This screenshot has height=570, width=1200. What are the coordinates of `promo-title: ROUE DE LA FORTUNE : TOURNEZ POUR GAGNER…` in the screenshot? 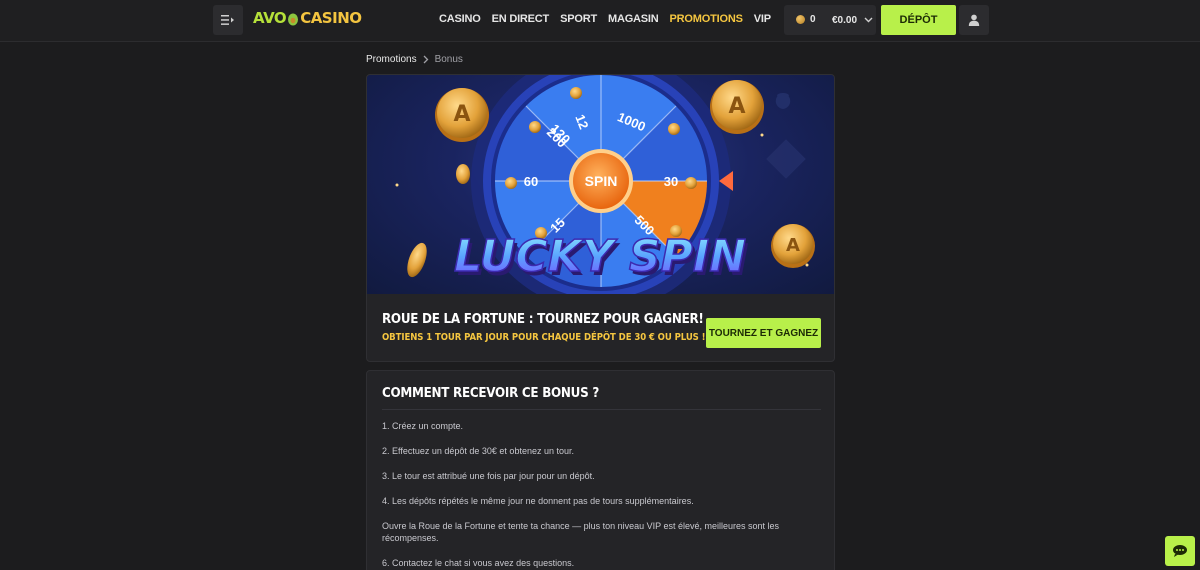 It's located at (543, 319).